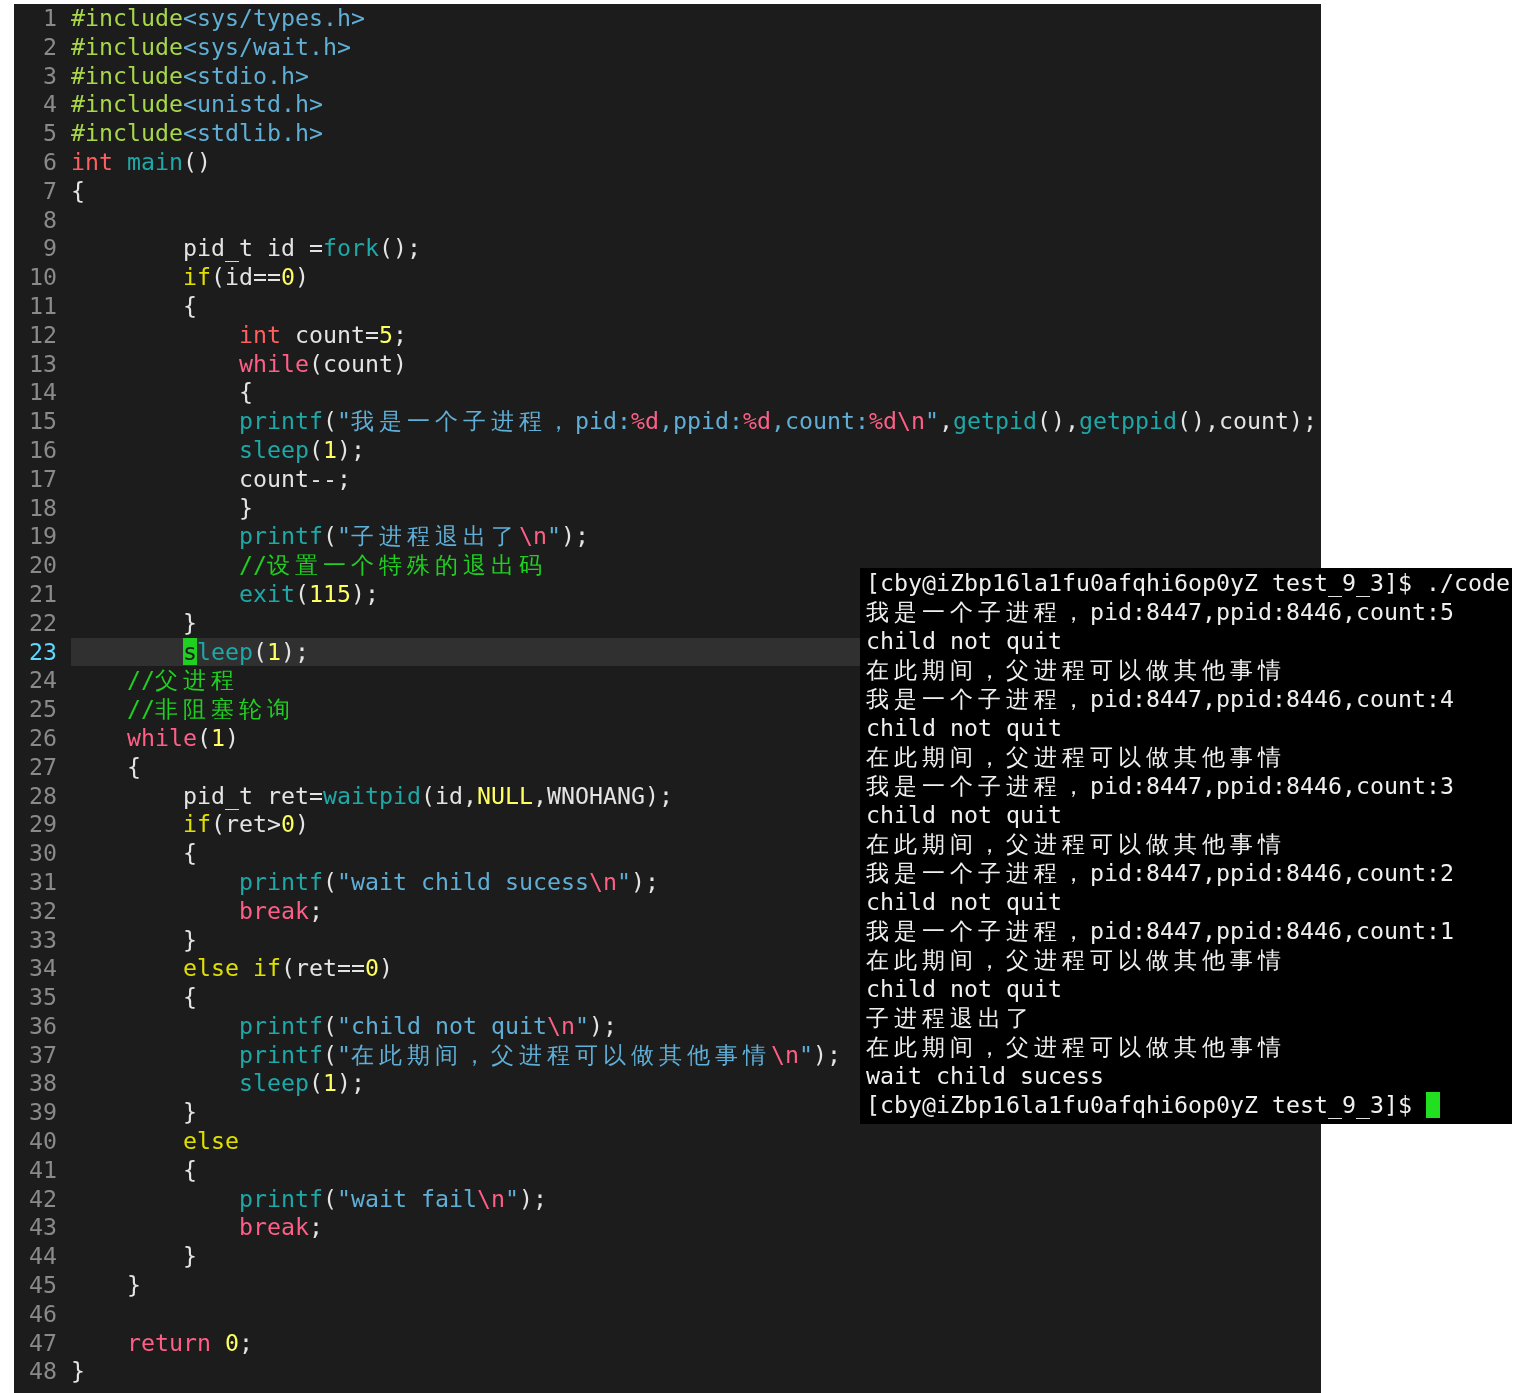 Image resolution: width=1520 pixels, height=1393 pixels. Describe the element at coordinates (1160, 611) in the screenshot. I see `terminal-line: 我是一个子进程，pid:8447,ppid:8446,count:5` at that location.